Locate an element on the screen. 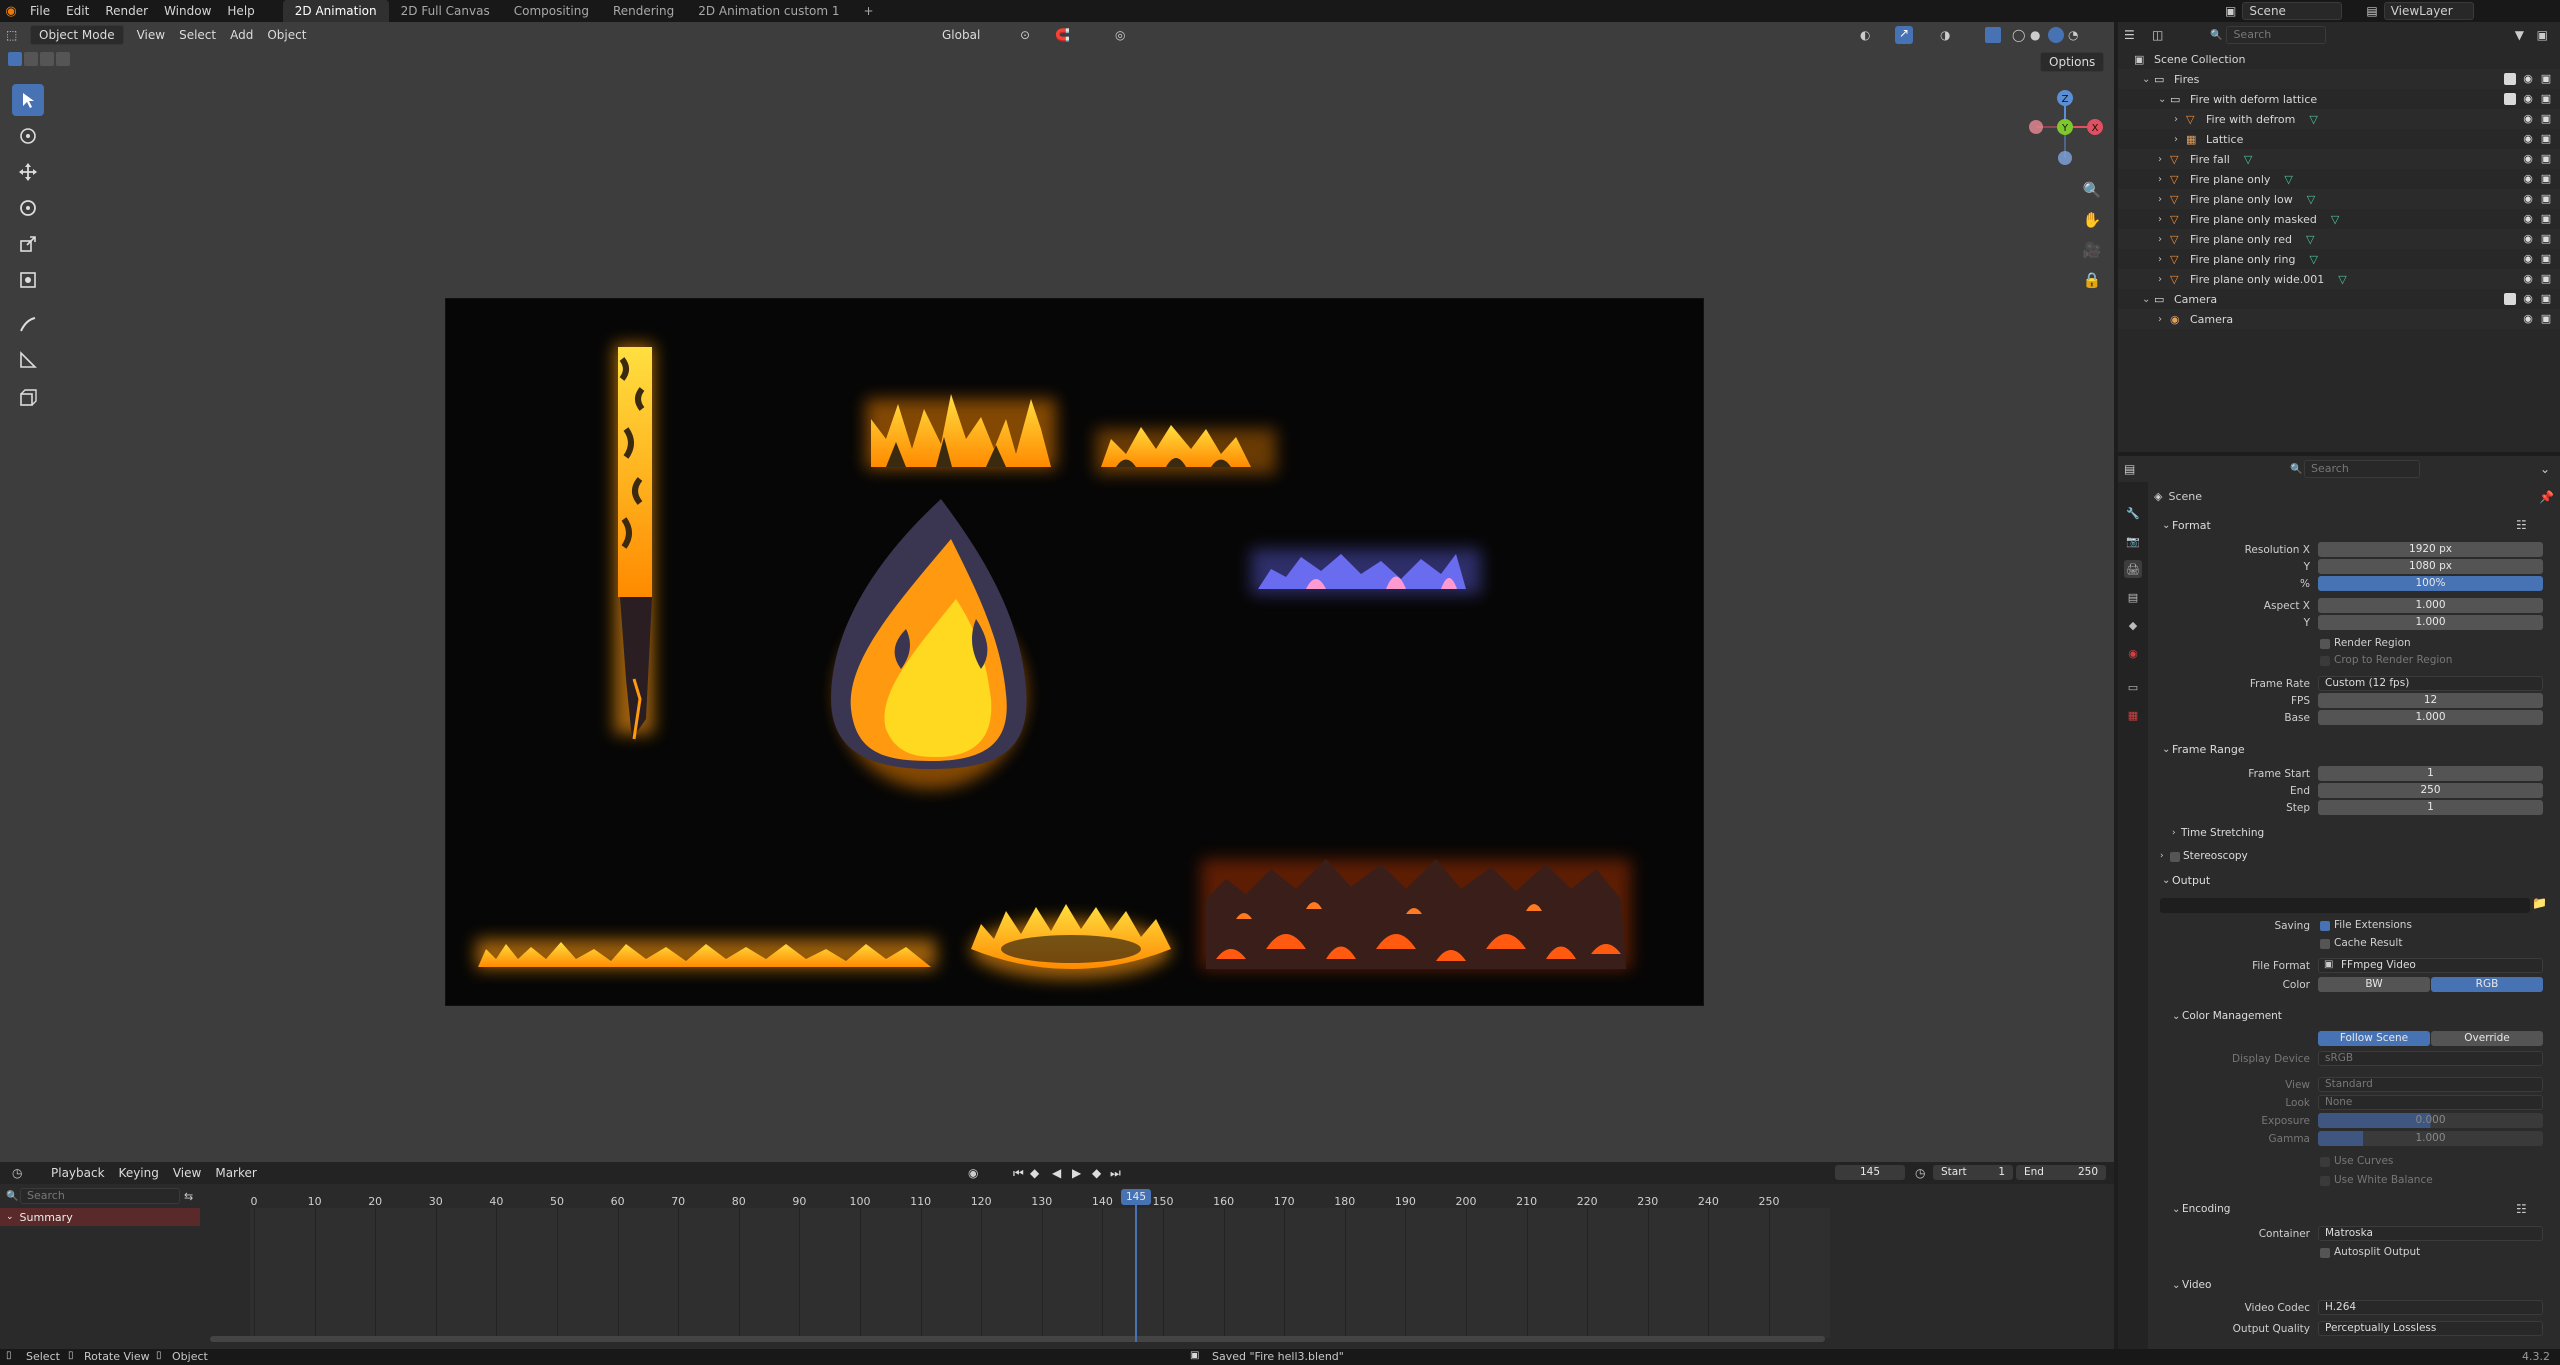 The width and height of the screenshot is (2560, 1365). resolution-pct-slider: 100% is located at coordinates (2430, 583).